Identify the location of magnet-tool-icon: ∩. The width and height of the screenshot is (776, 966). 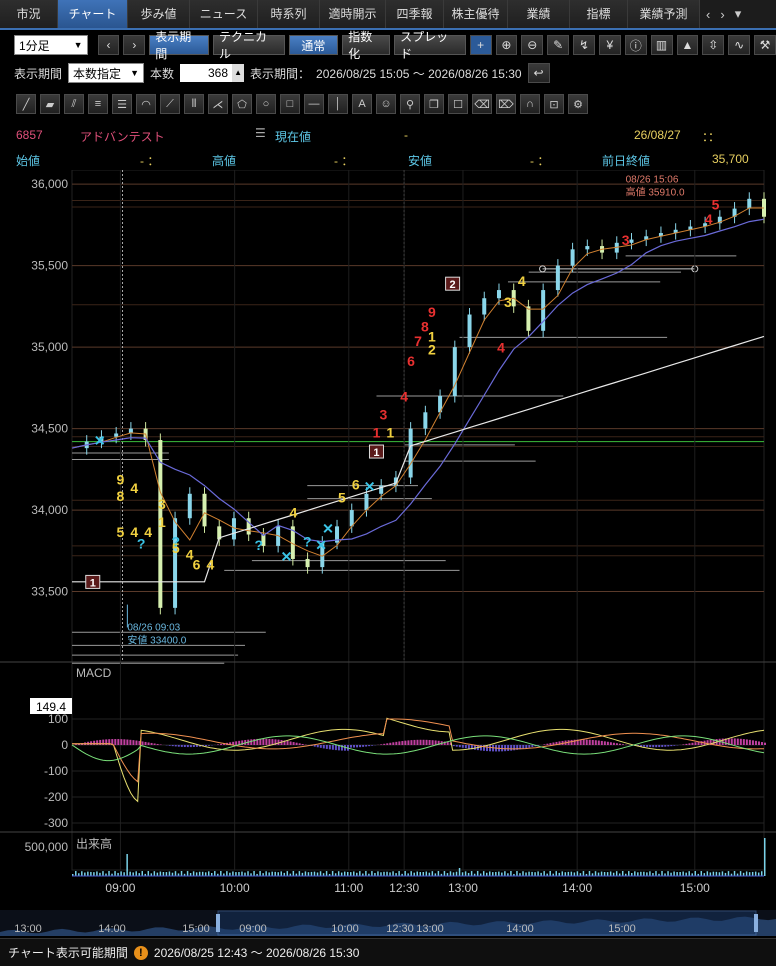
(530, 104).